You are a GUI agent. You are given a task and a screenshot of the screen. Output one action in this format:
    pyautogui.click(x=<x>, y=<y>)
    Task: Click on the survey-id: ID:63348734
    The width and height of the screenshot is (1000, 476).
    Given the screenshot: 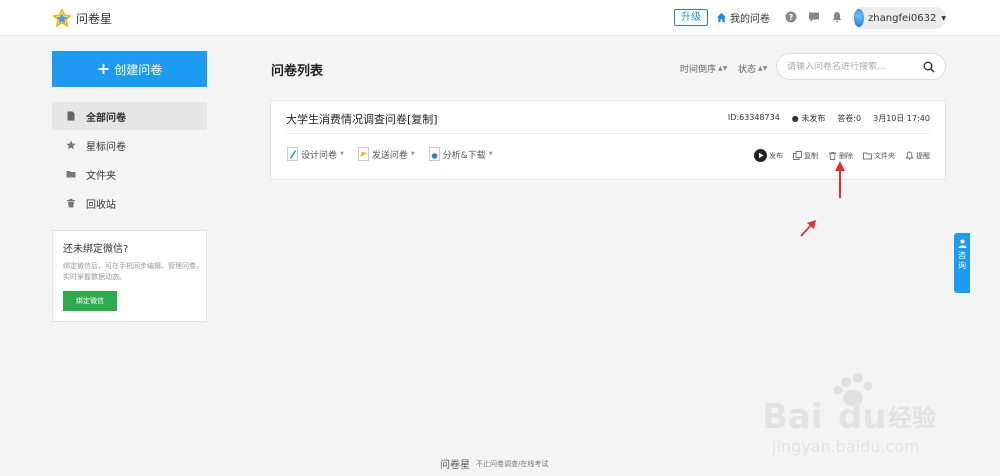 What is the action you would take?
    pyautogui.click(x=753, y=117)
    